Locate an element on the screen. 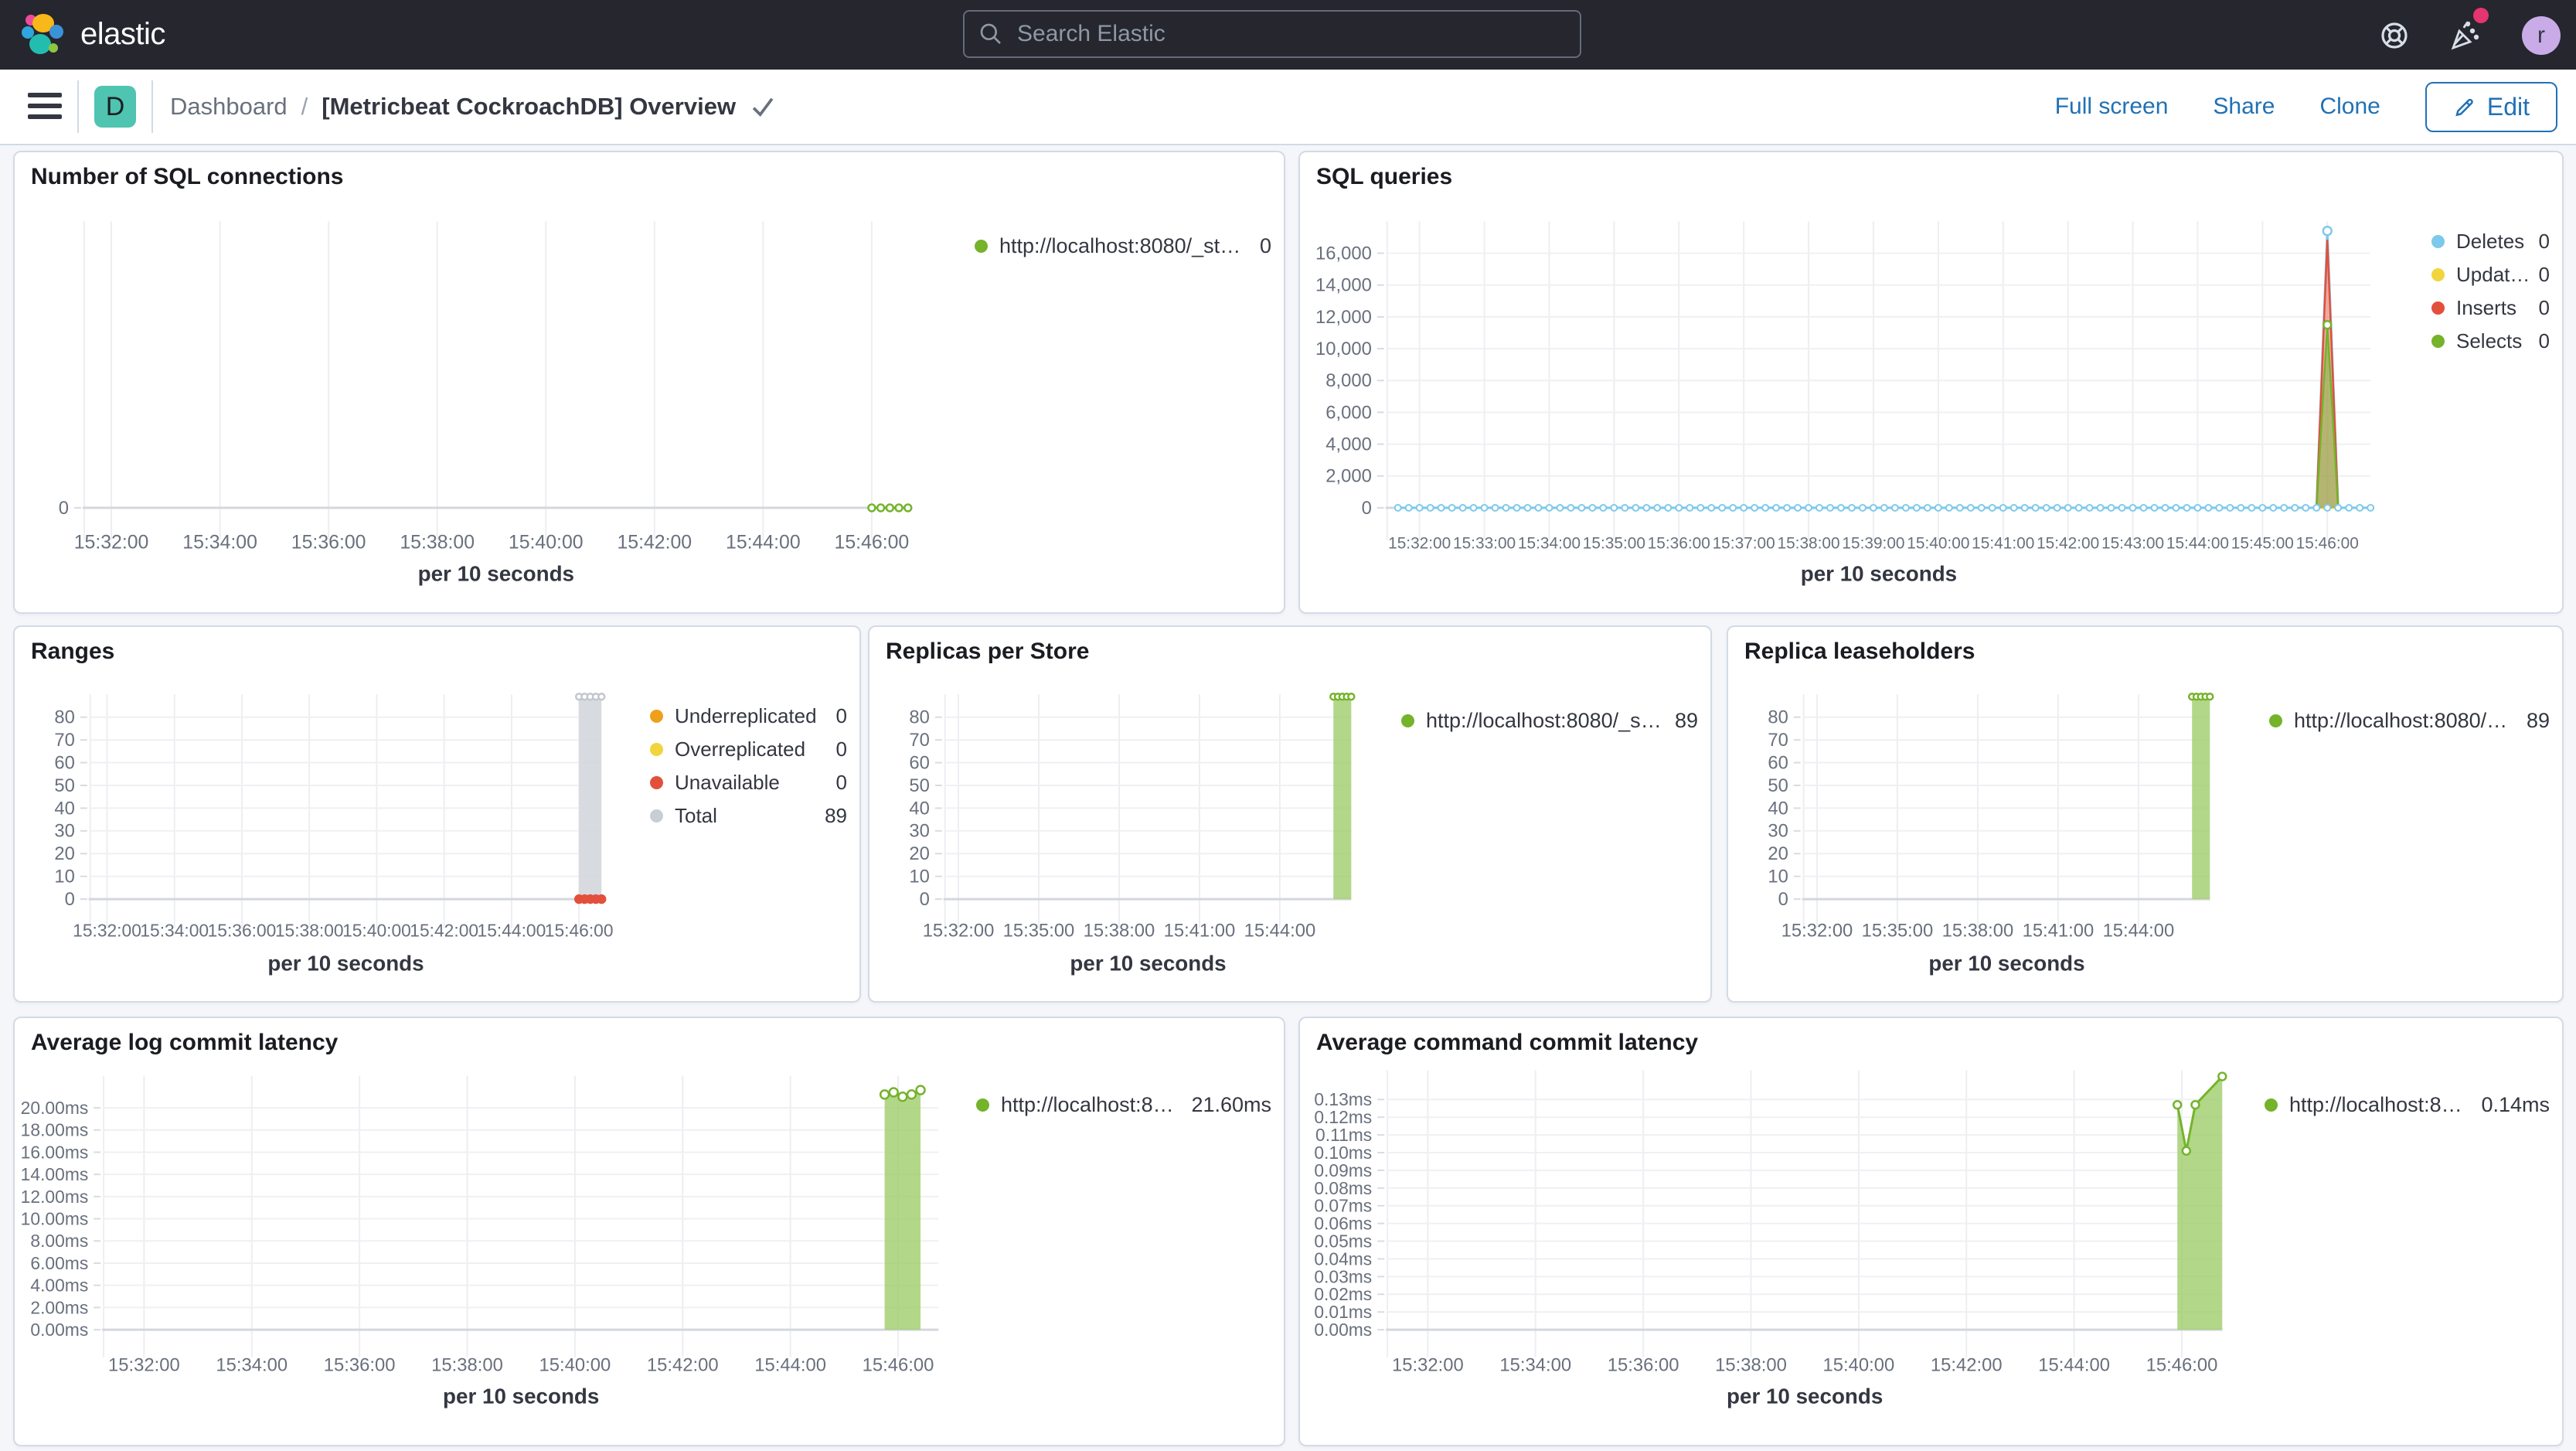 The height and width of the screenshot is (1451, 2576). legend-item: Unavailable 0 is located at coordinates (748, 782).